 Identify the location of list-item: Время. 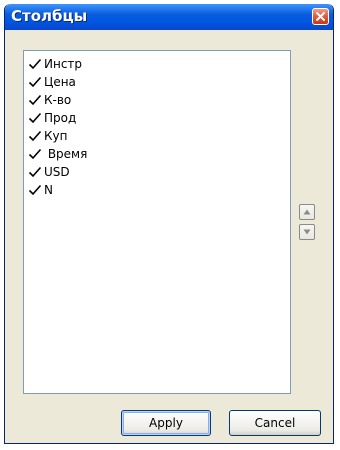
(57, 154).